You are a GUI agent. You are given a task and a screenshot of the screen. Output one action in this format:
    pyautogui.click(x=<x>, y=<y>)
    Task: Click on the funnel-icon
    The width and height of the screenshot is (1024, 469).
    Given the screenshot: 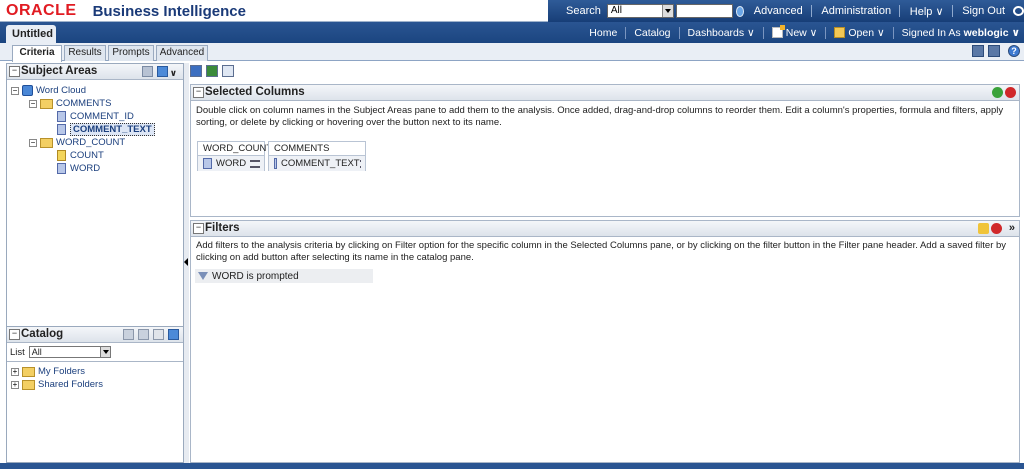 What is the action you would take?
    pyautogui.click(x=203, y=276)
    